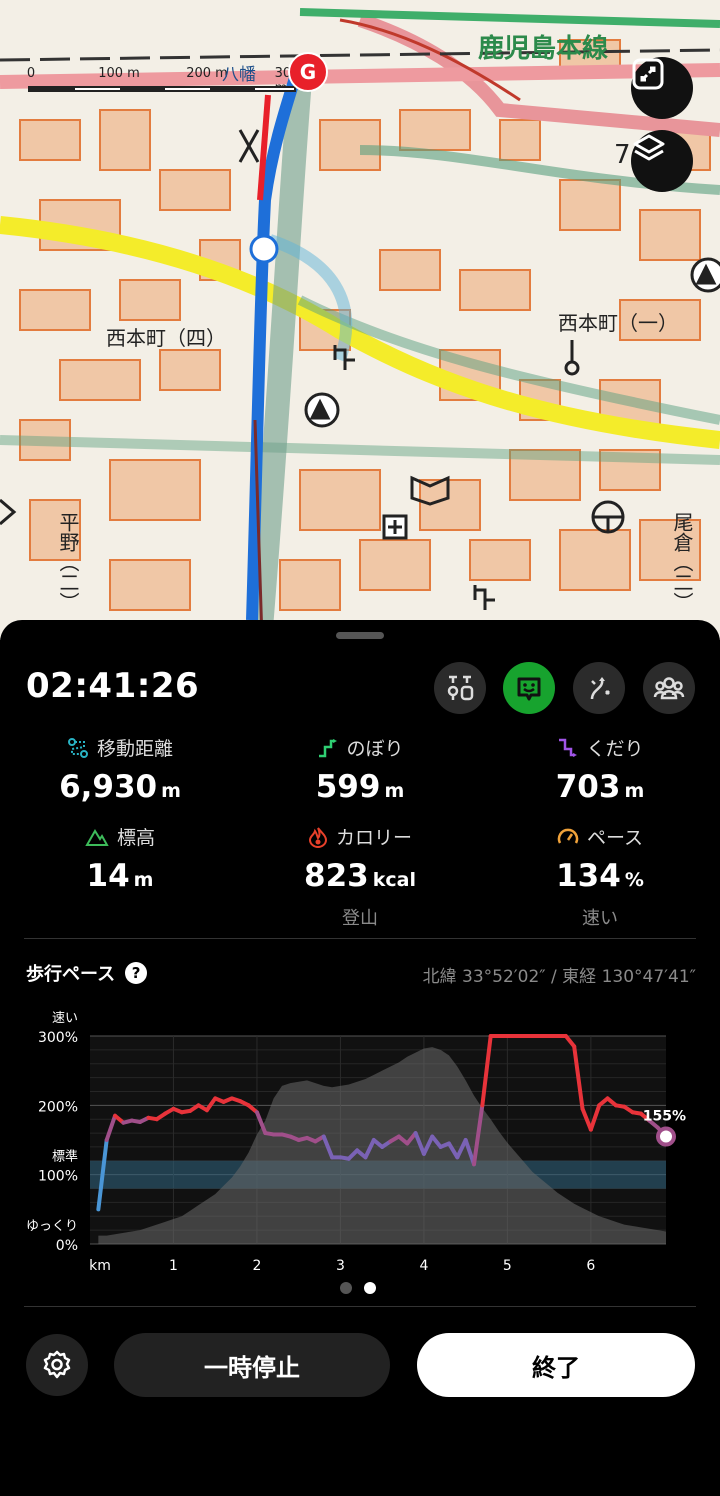 The height and width of the screenshot is (1496, 720). I want to click on pace-section-title: 歩行ペース ?, so click(87, 973).